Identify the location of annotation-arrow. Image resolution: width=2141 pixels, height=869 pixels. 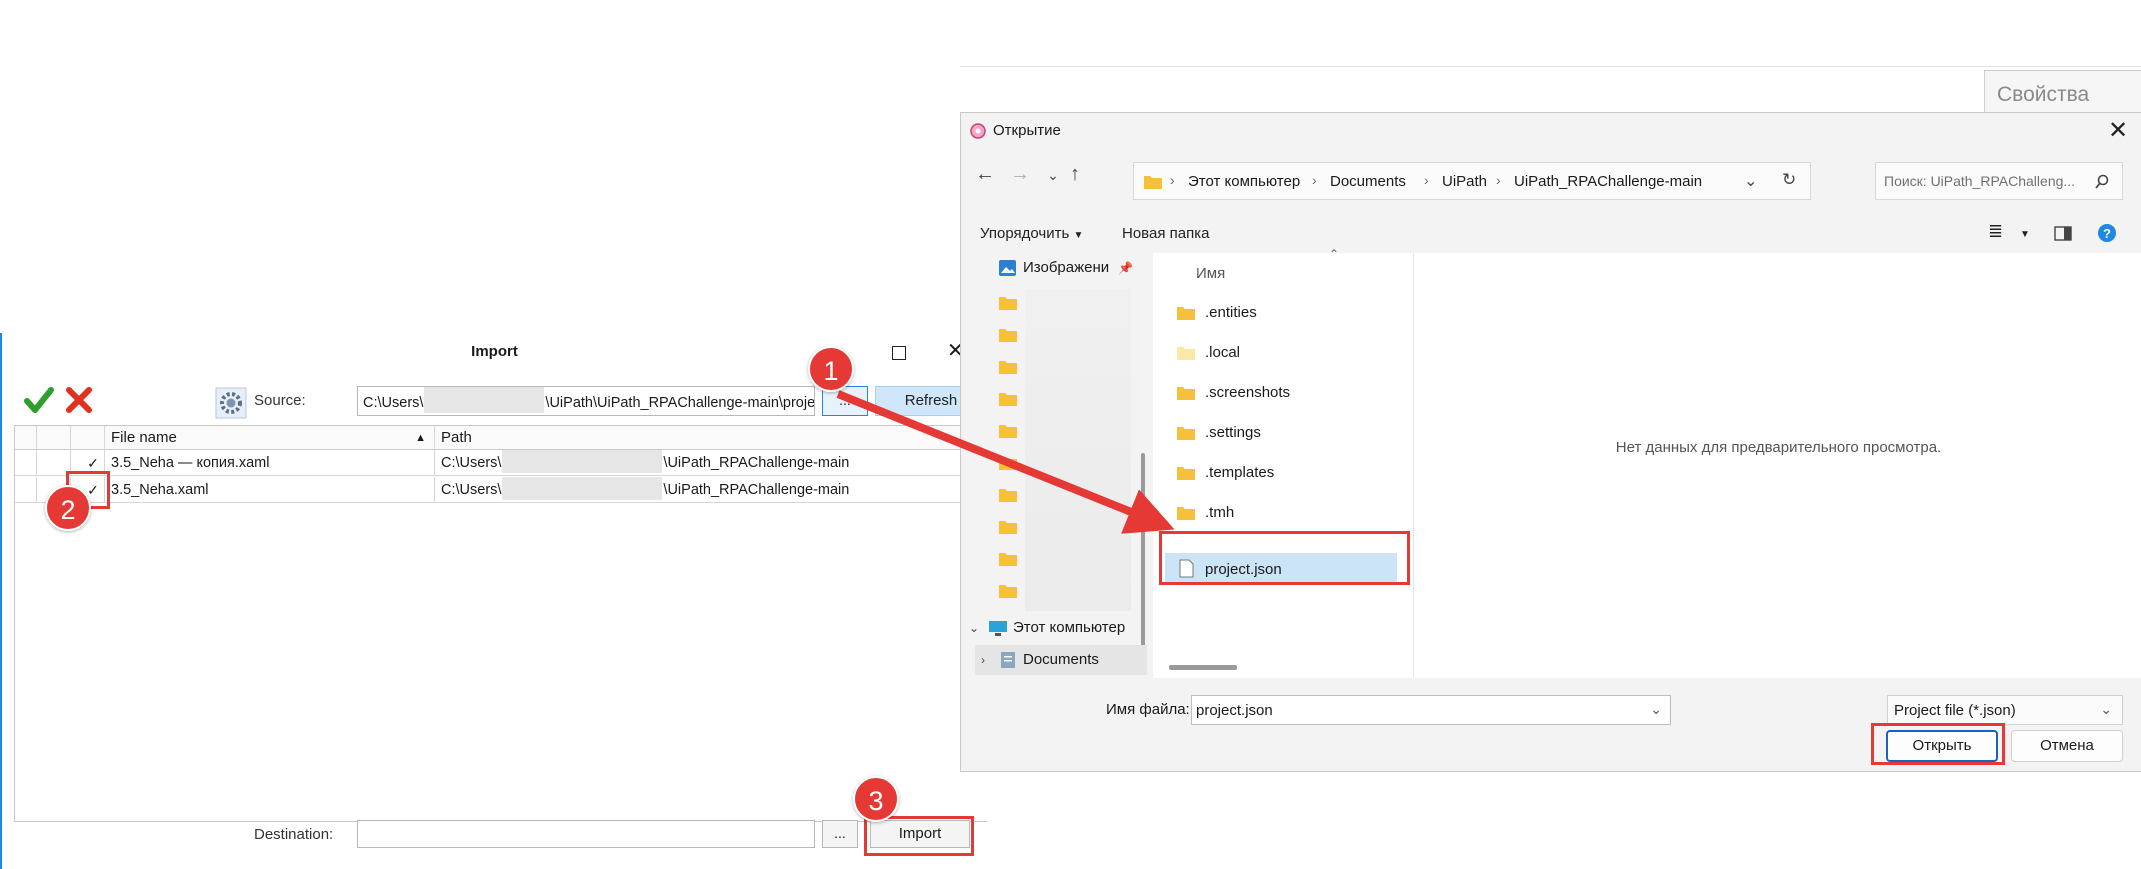
(1005, 462).